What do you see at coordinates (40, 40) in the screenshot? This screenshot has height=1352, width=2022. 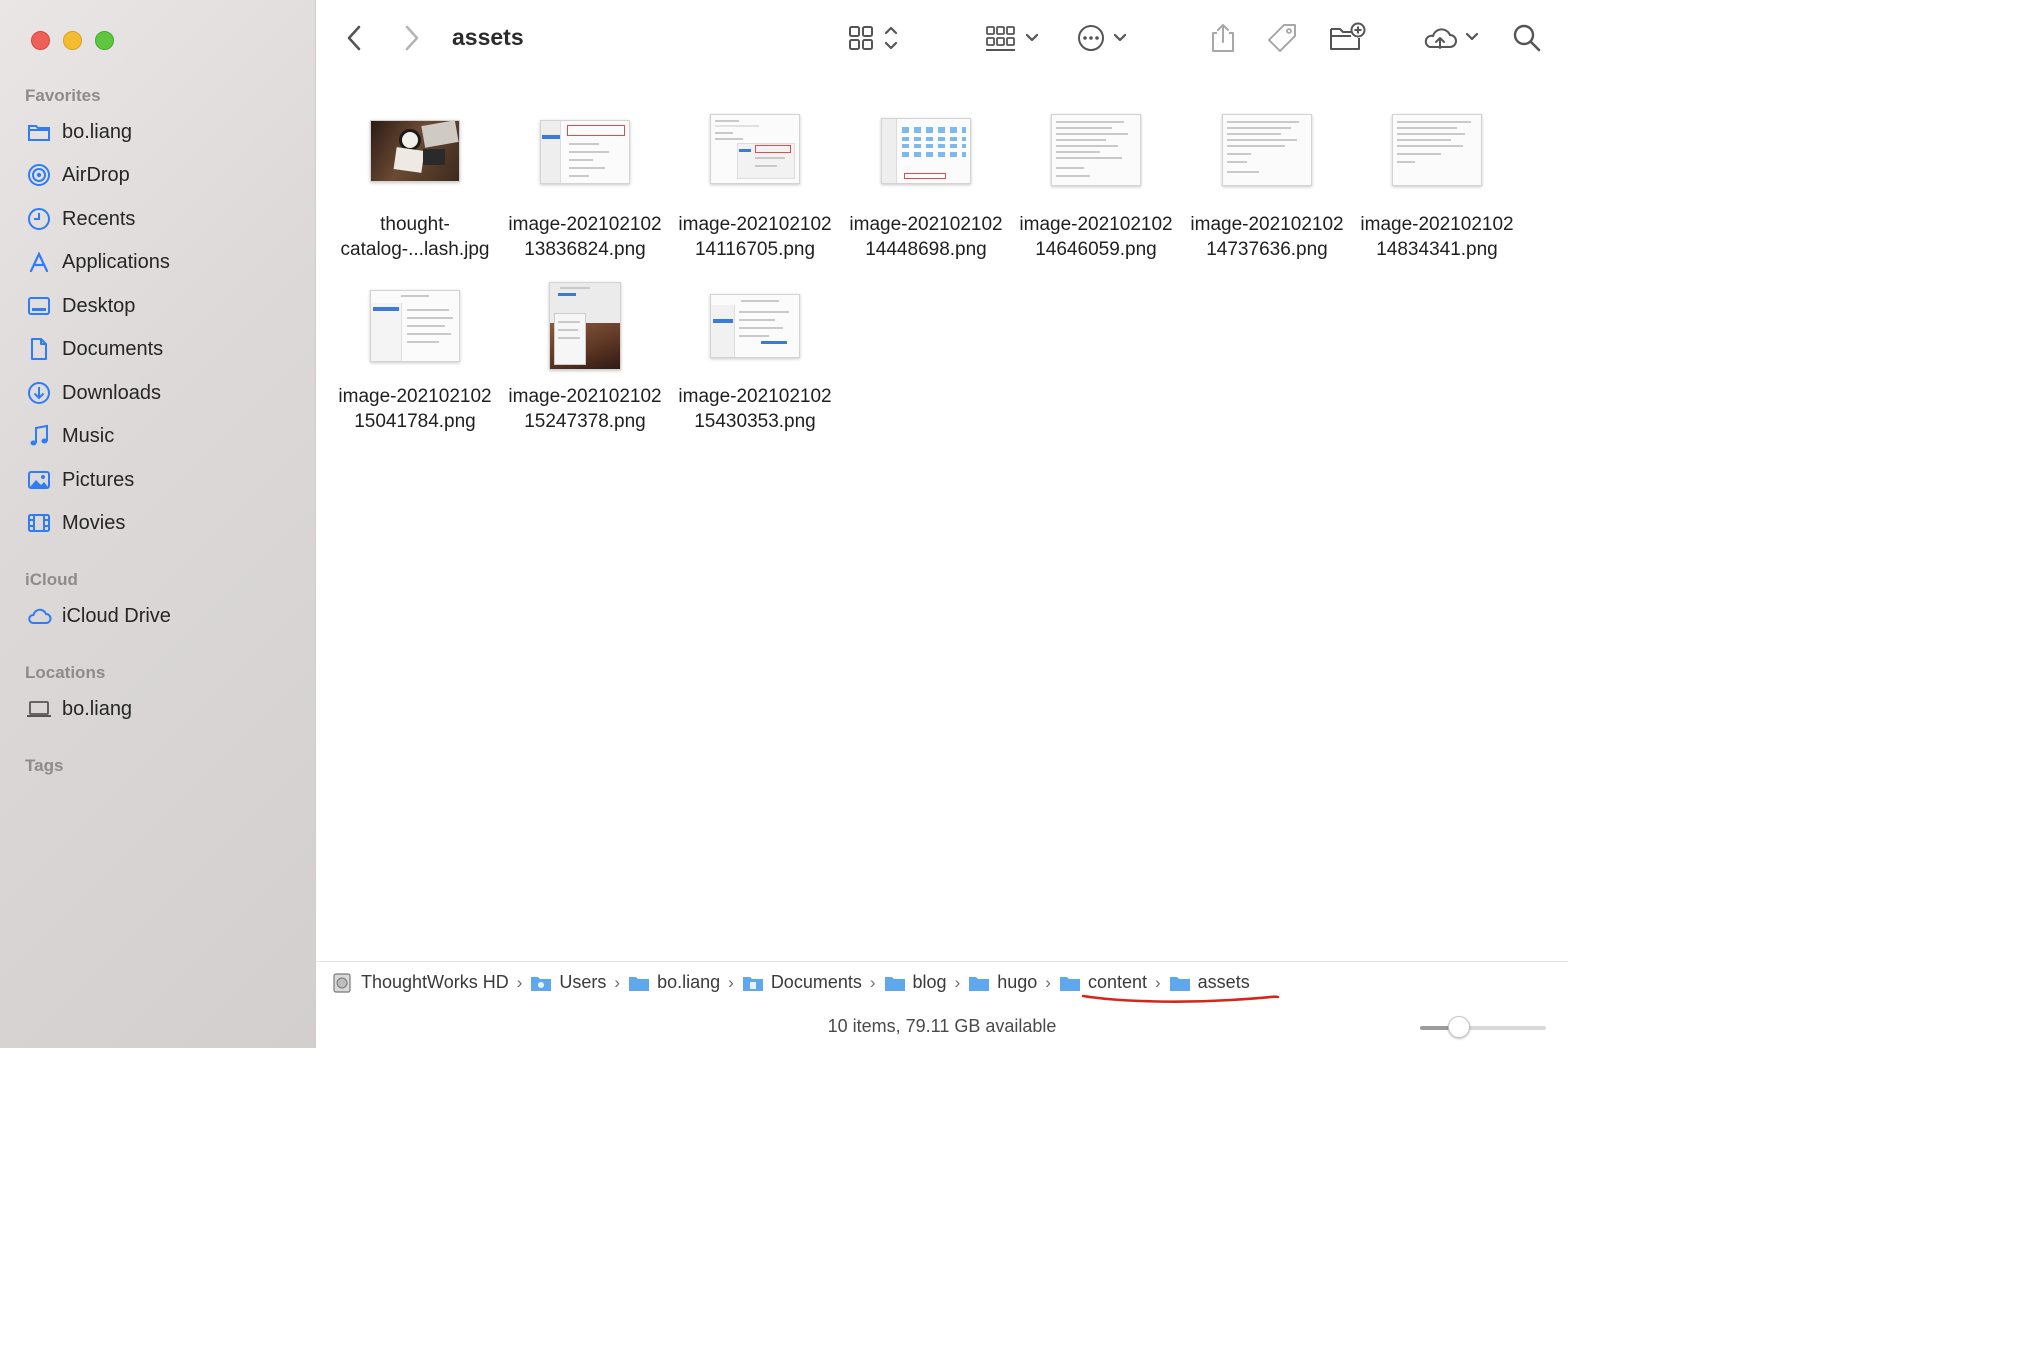 I see `close-button` at bounding box center [40, 40].